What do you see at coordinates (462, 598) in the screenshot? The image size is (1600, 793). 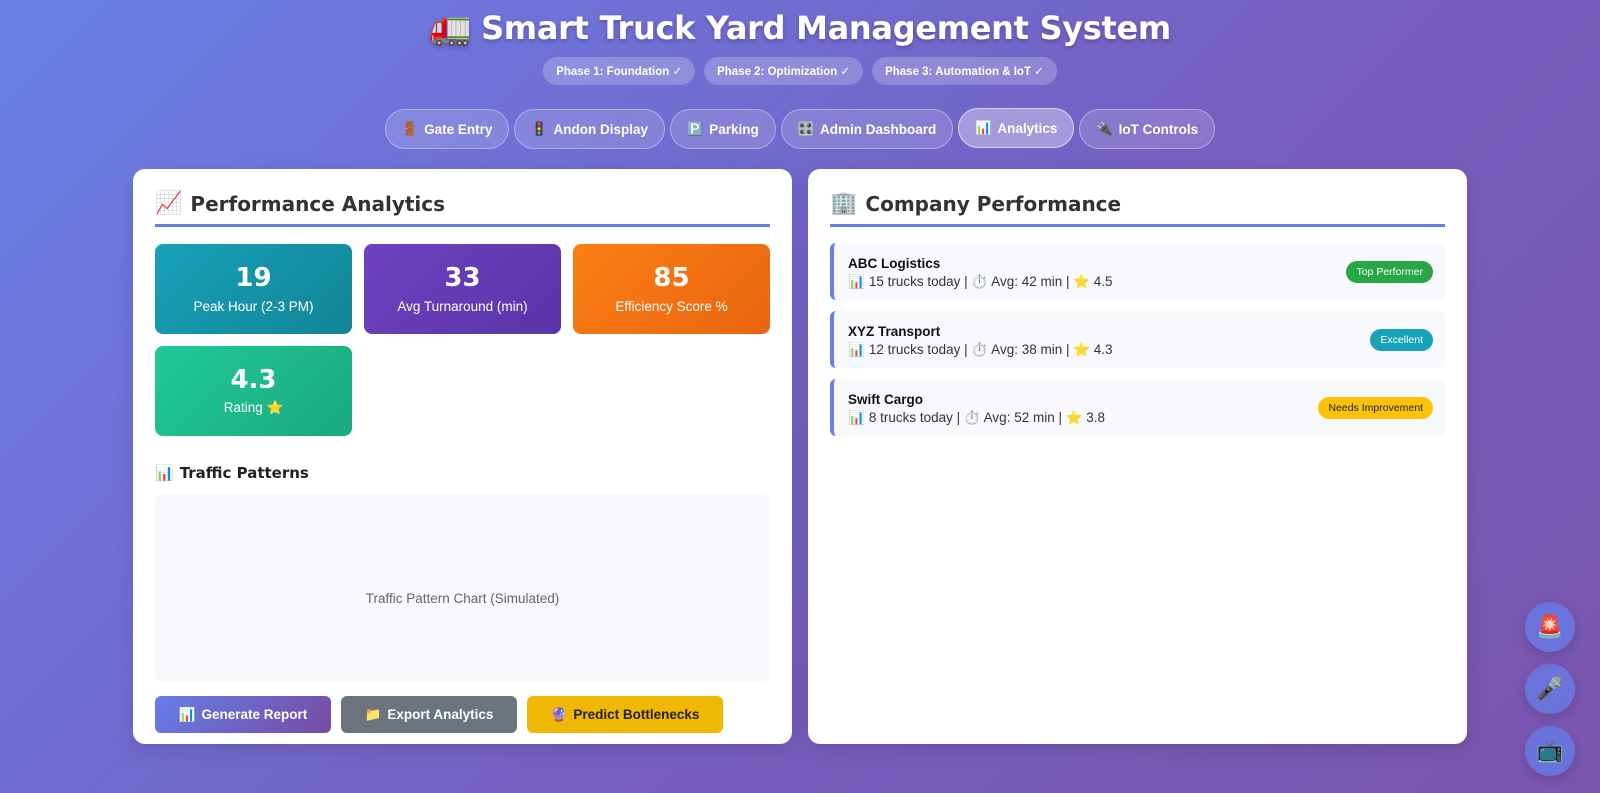 I see `chart-placeholder-text: Traffic Pattern Chart (Simulated)` at bounding box center [462, 598].